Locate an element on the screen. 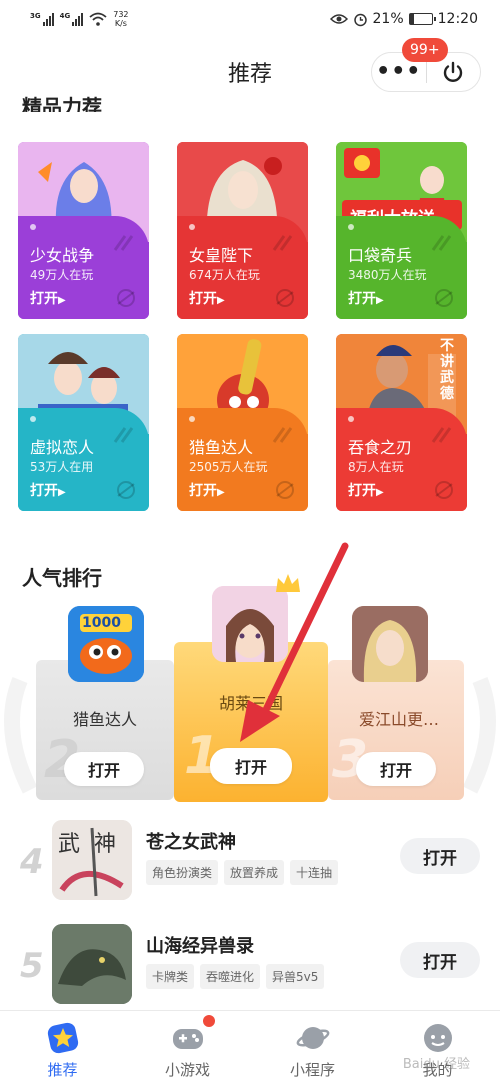 This screenshot has height=1084, width=500. game-icon-blonde-lady is located at coordinates (390, 644).